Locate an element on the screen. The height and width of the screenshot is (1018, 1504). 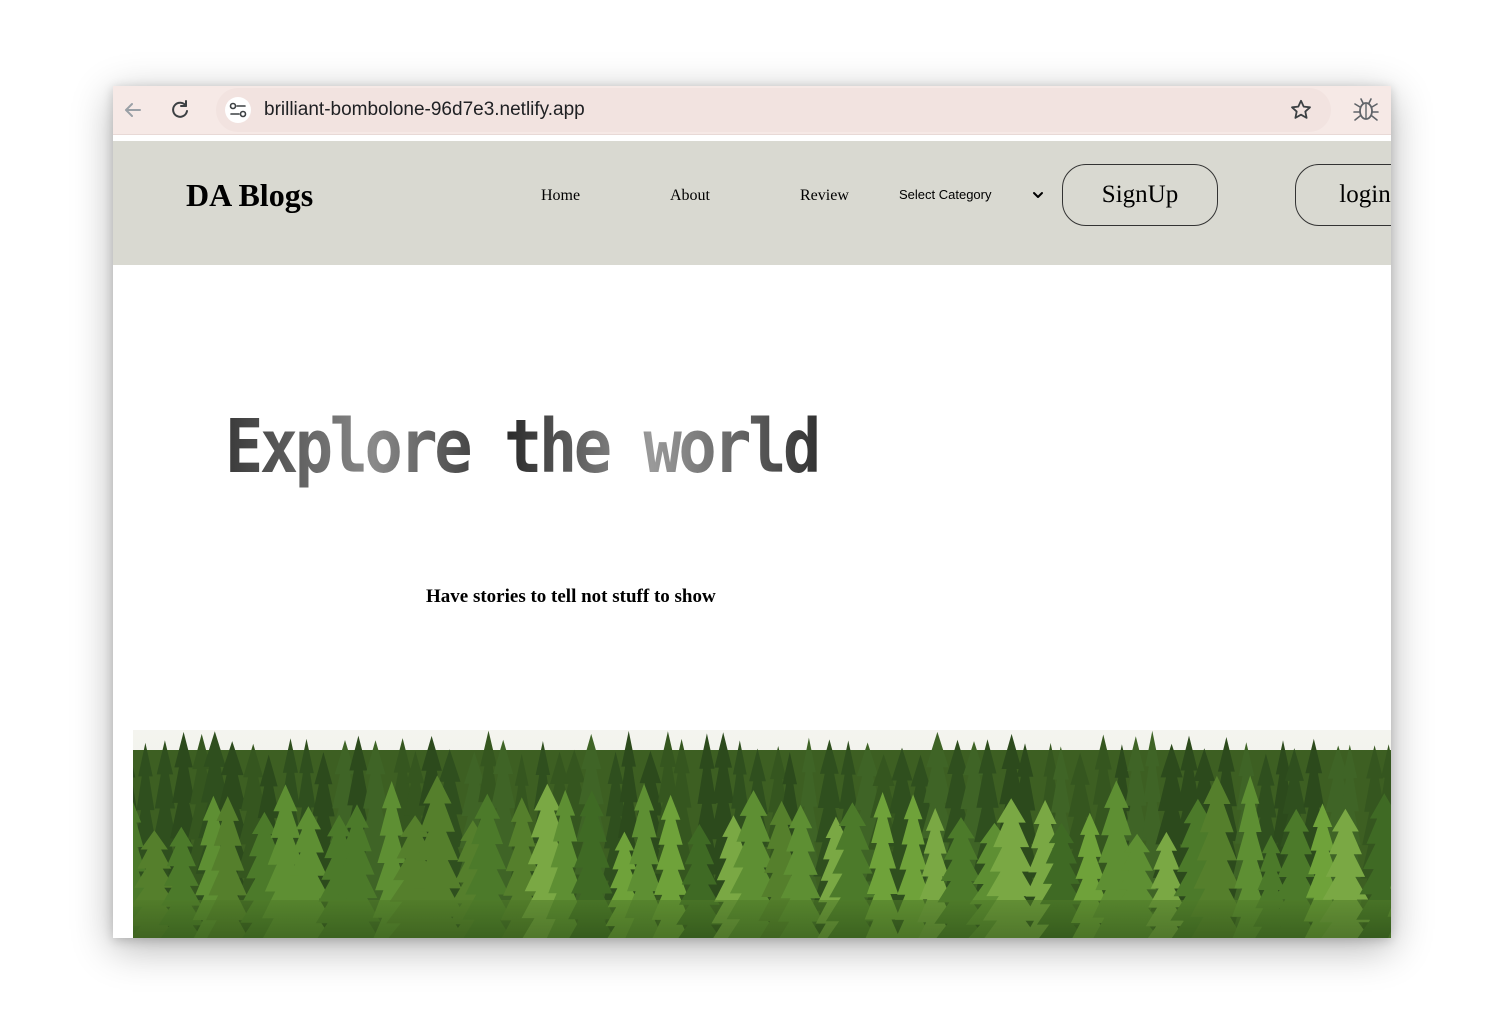
tune-icon is located at coordinates (238, 110).